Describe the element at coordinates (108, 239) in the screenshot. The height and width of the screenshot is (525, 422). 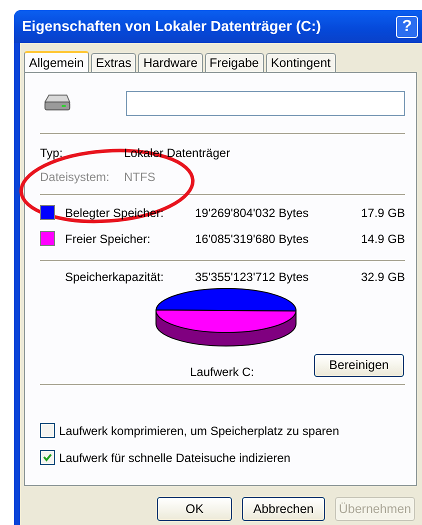
I see `usage-label: Freier Speicher:` at that location.